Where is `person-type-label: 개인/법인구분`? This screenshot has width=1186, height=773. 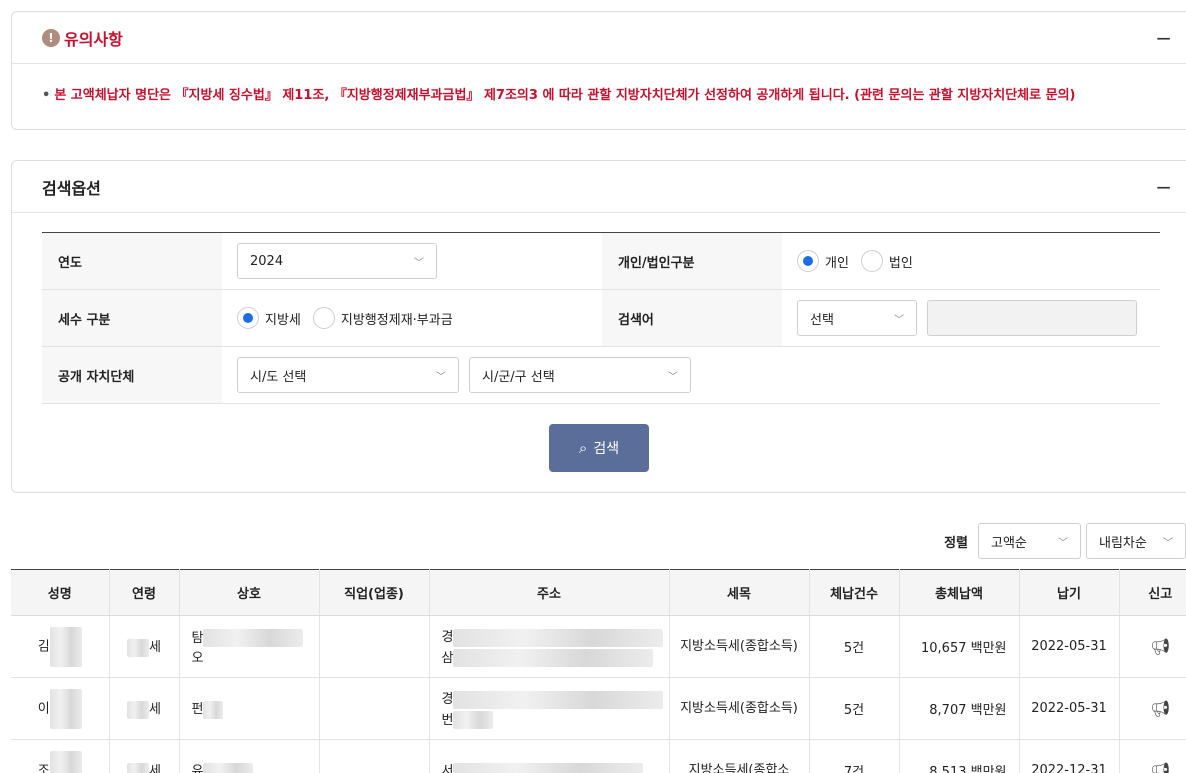 person-type-label: 개인/법인구분 is located at coordinates (692, 261).